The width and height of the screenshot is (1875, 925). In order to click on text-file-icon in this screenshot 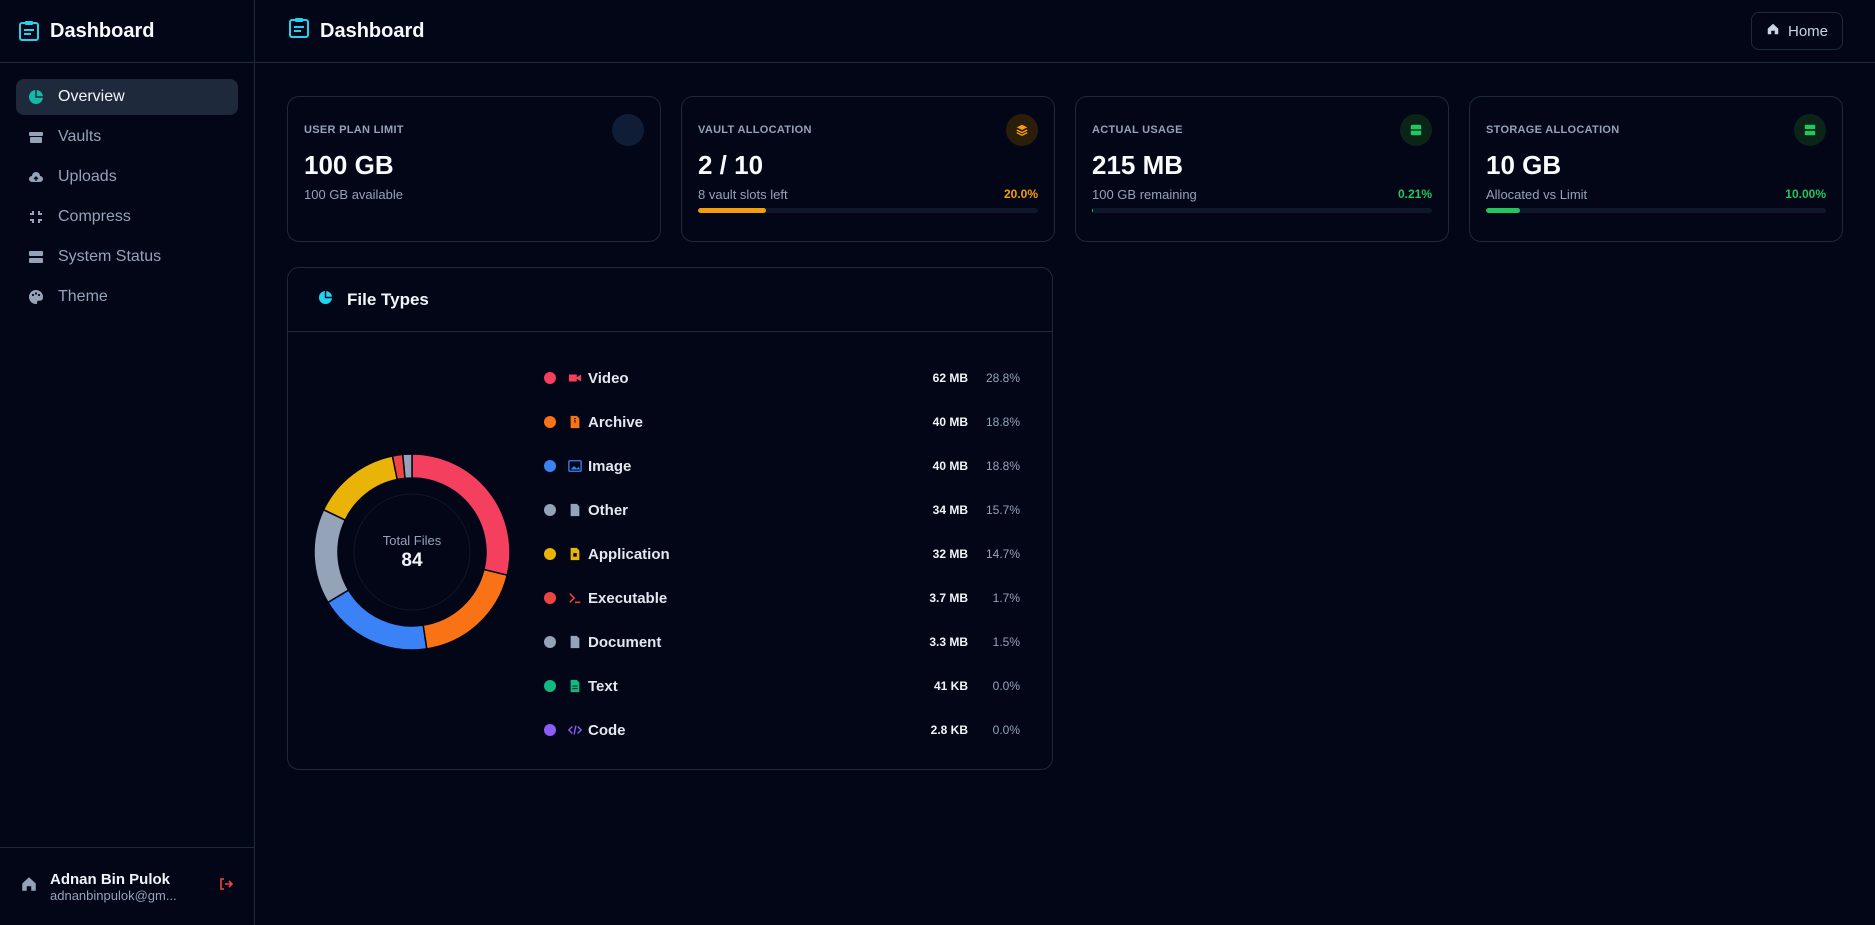, I will do `click(575, 686)`.